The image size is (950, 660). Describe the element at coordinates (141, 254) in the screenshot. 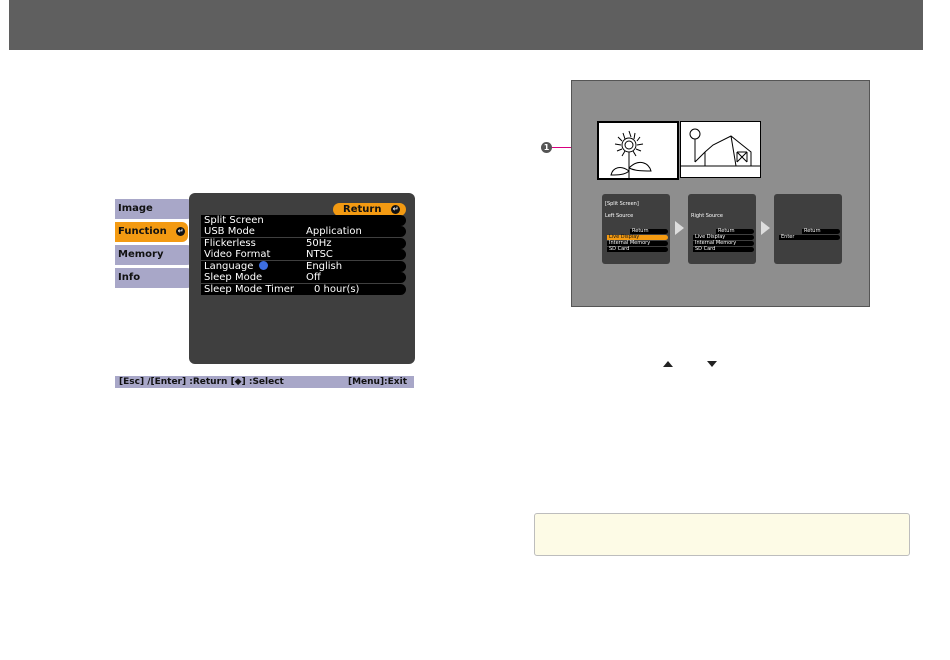

I see `tab-label: Memory` at that location.